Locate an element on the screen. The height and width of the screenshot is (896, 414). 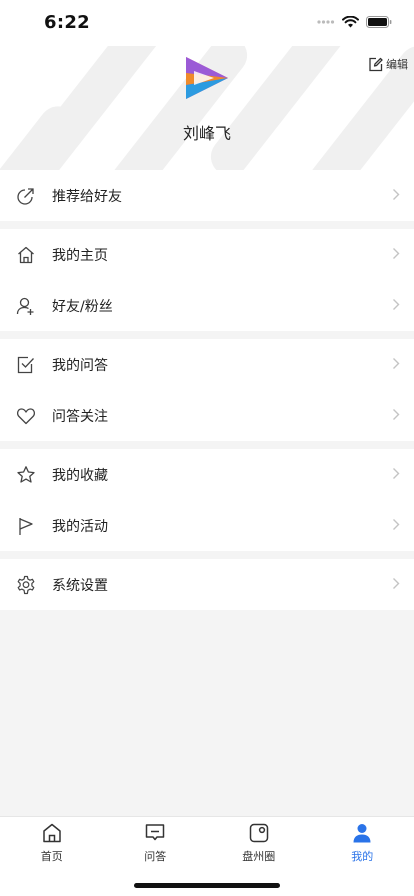
menu-group-share: 推荐给好友 is located at coordinates (207, 195).